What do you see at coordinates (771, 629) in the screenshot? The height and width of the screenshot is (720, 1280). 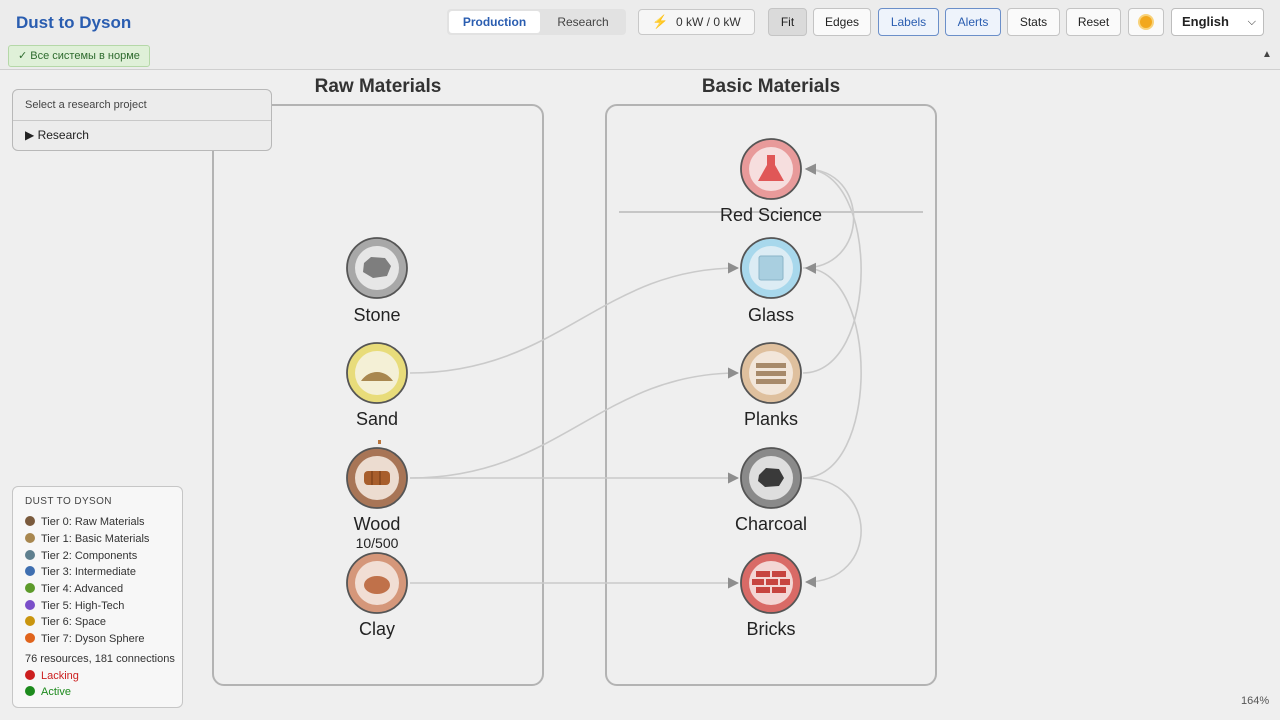 I see `node-label-bricks: Bricks` at bounding box center [771, 629].